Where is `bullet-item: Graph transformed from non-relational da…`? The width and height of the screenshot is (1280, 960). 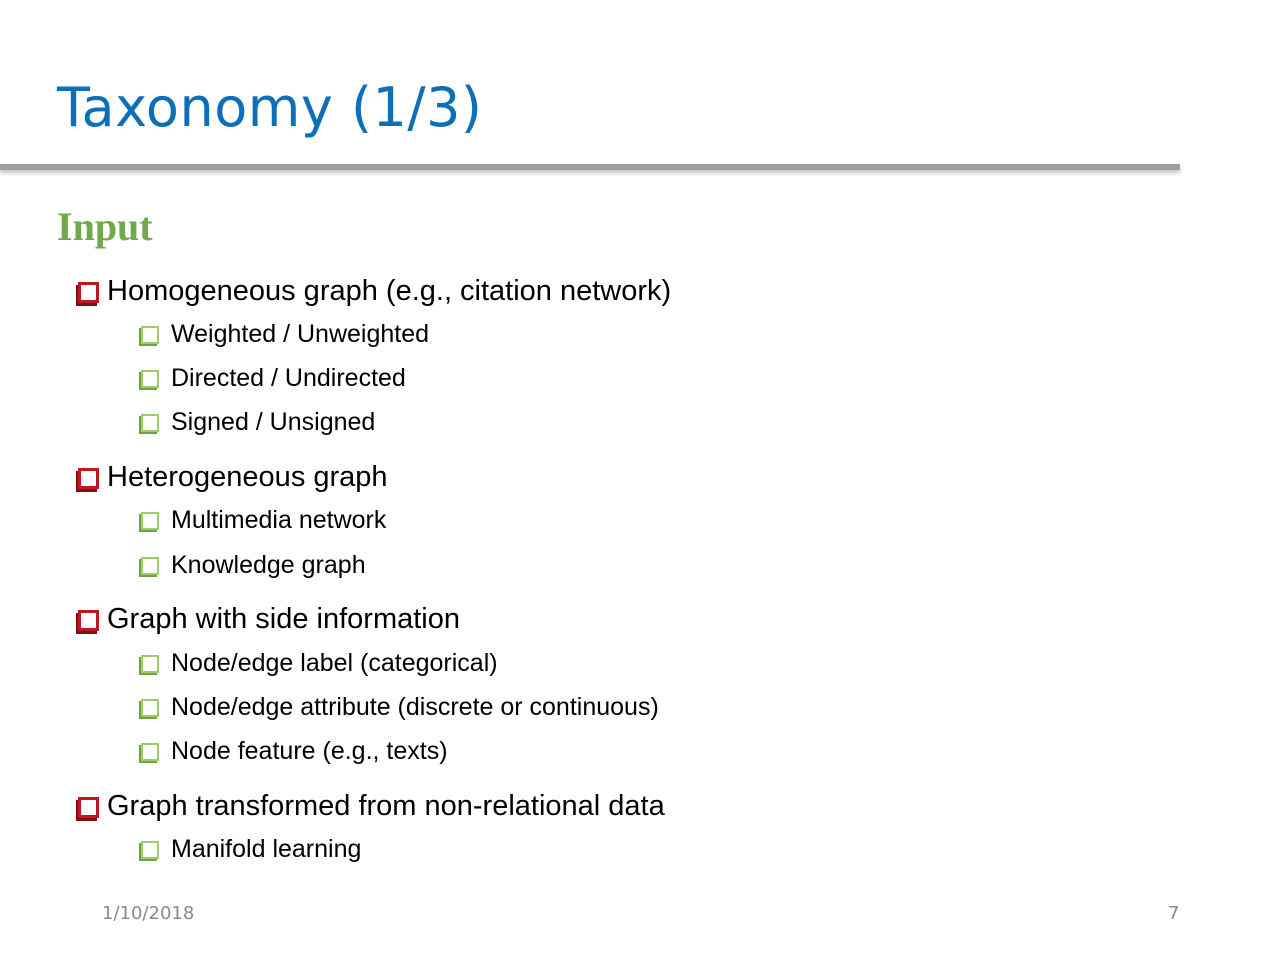
bullet-item: Graph transformed from non-relational da… is located at coordinates (371, 806).